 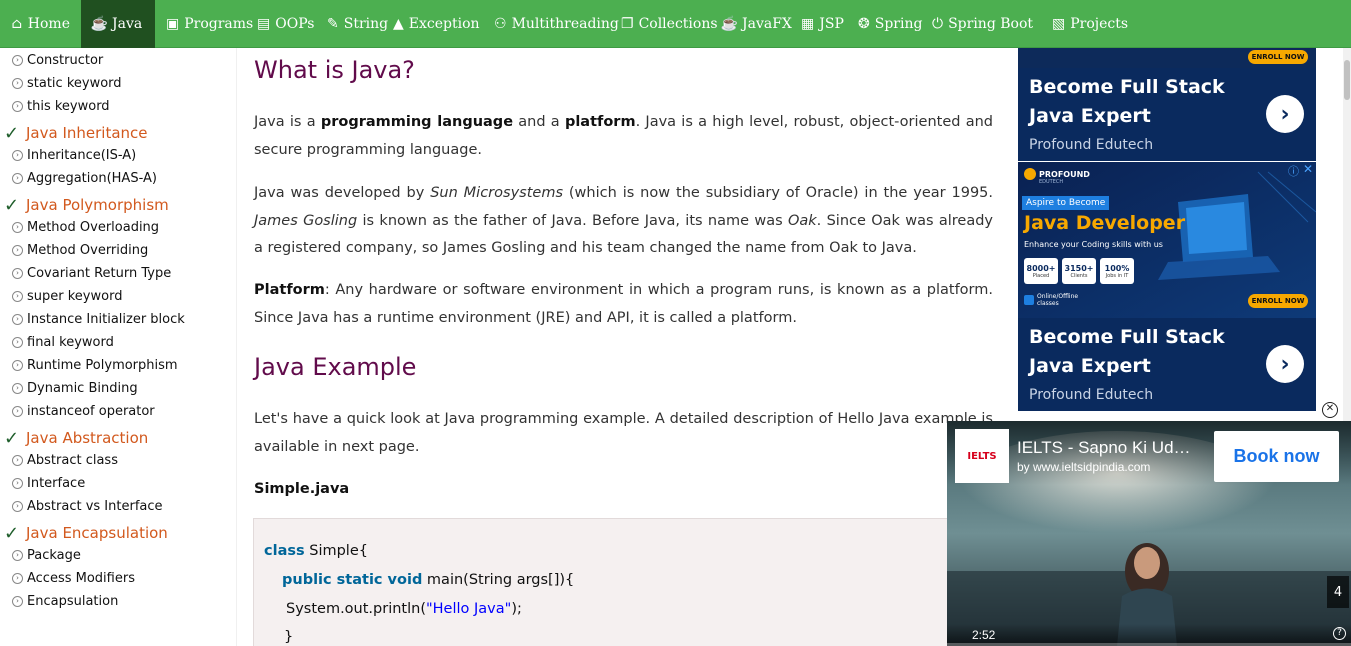 I want to click on section-heading-java-example: Java Example, so click(x=335, y=367).